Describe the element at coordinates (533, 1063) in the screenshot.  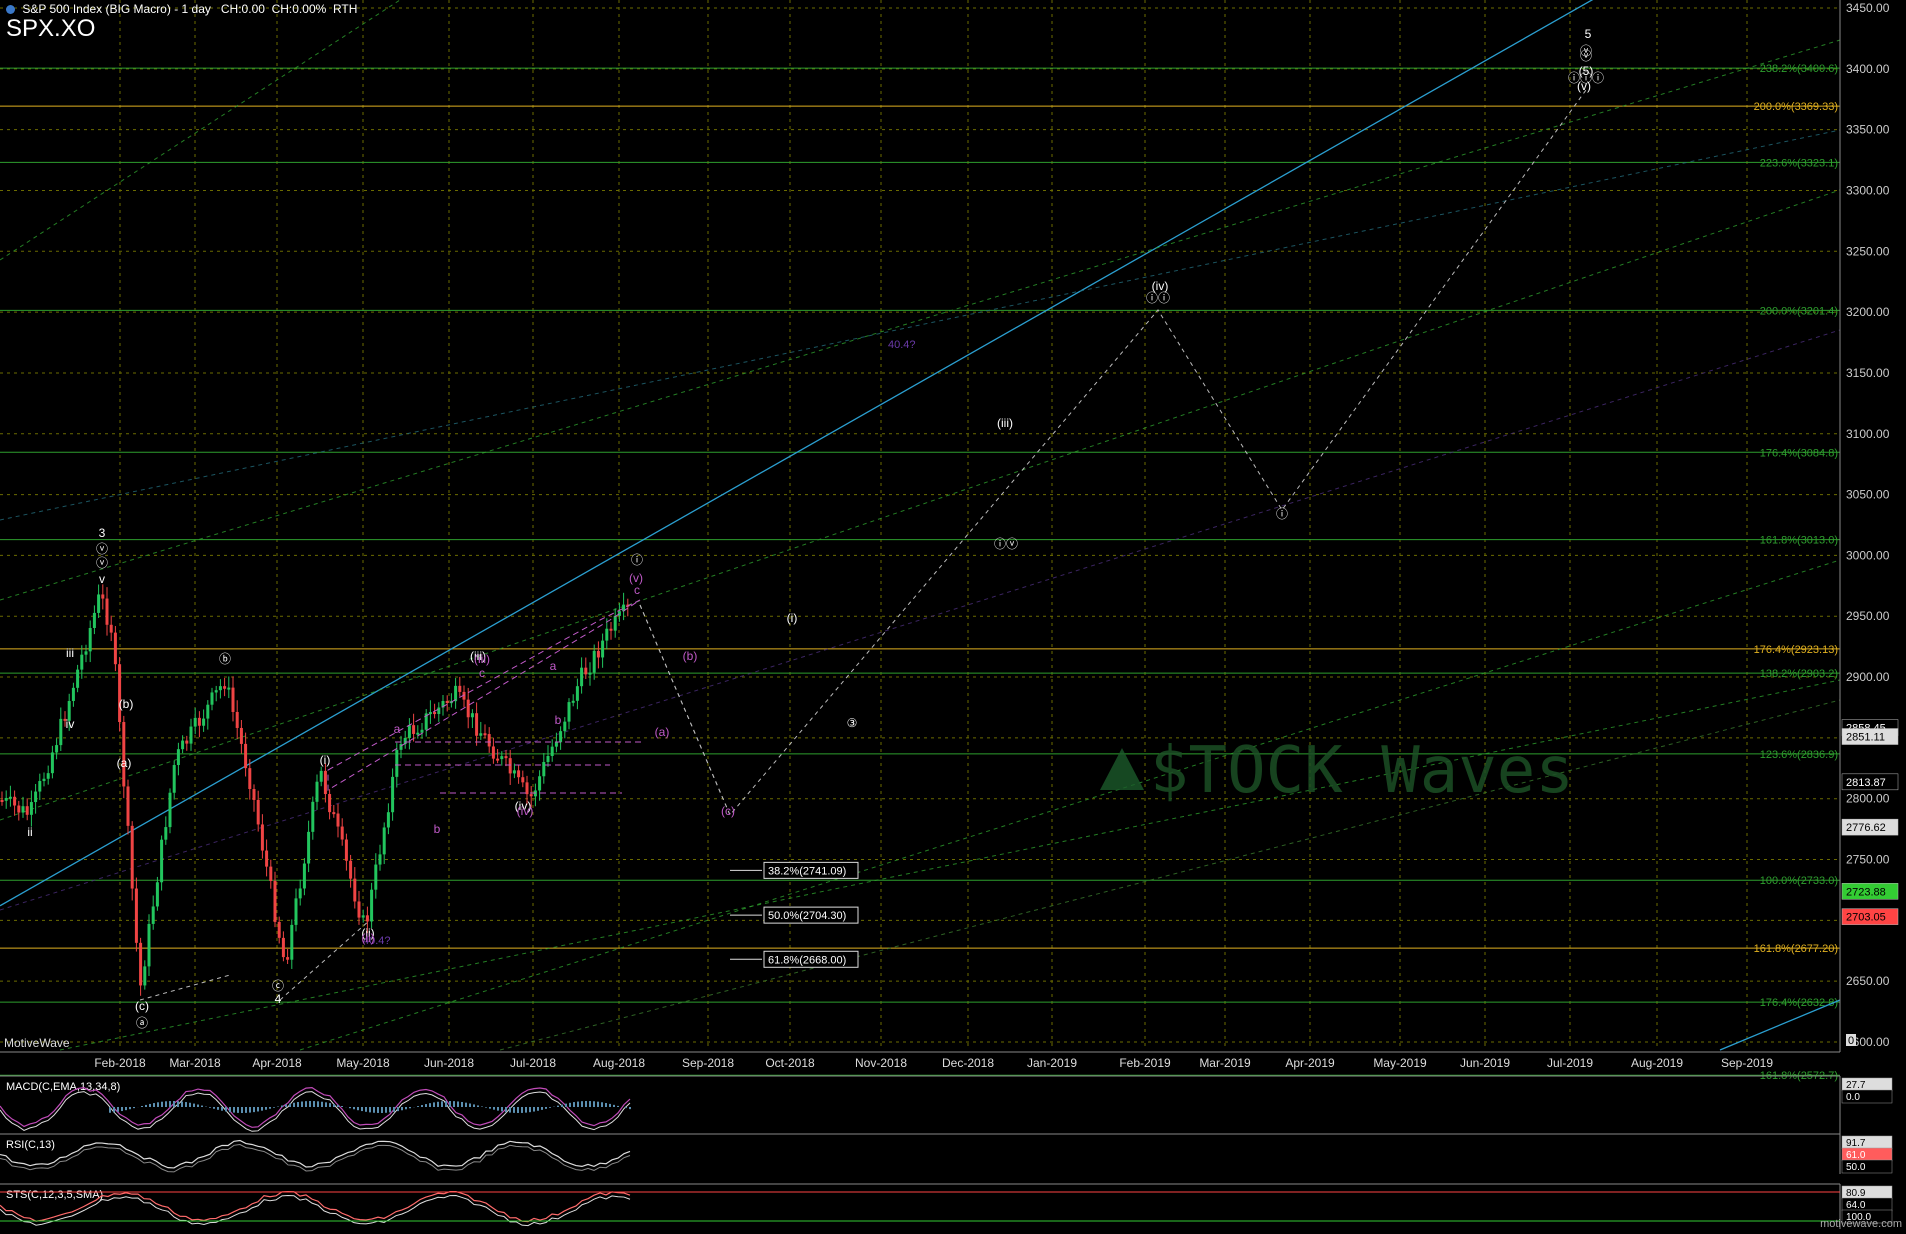
I see `x-tick-label: Jul-2018` at that location.